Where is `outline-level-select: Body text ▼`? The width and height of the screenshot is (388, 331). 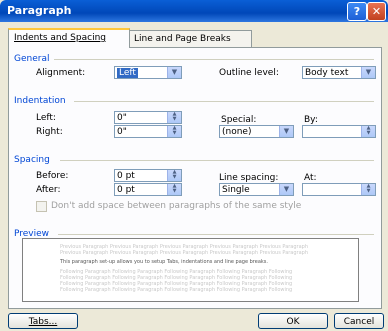 outline-level-select: Body text ▼ is located at coordinates (339, 72).